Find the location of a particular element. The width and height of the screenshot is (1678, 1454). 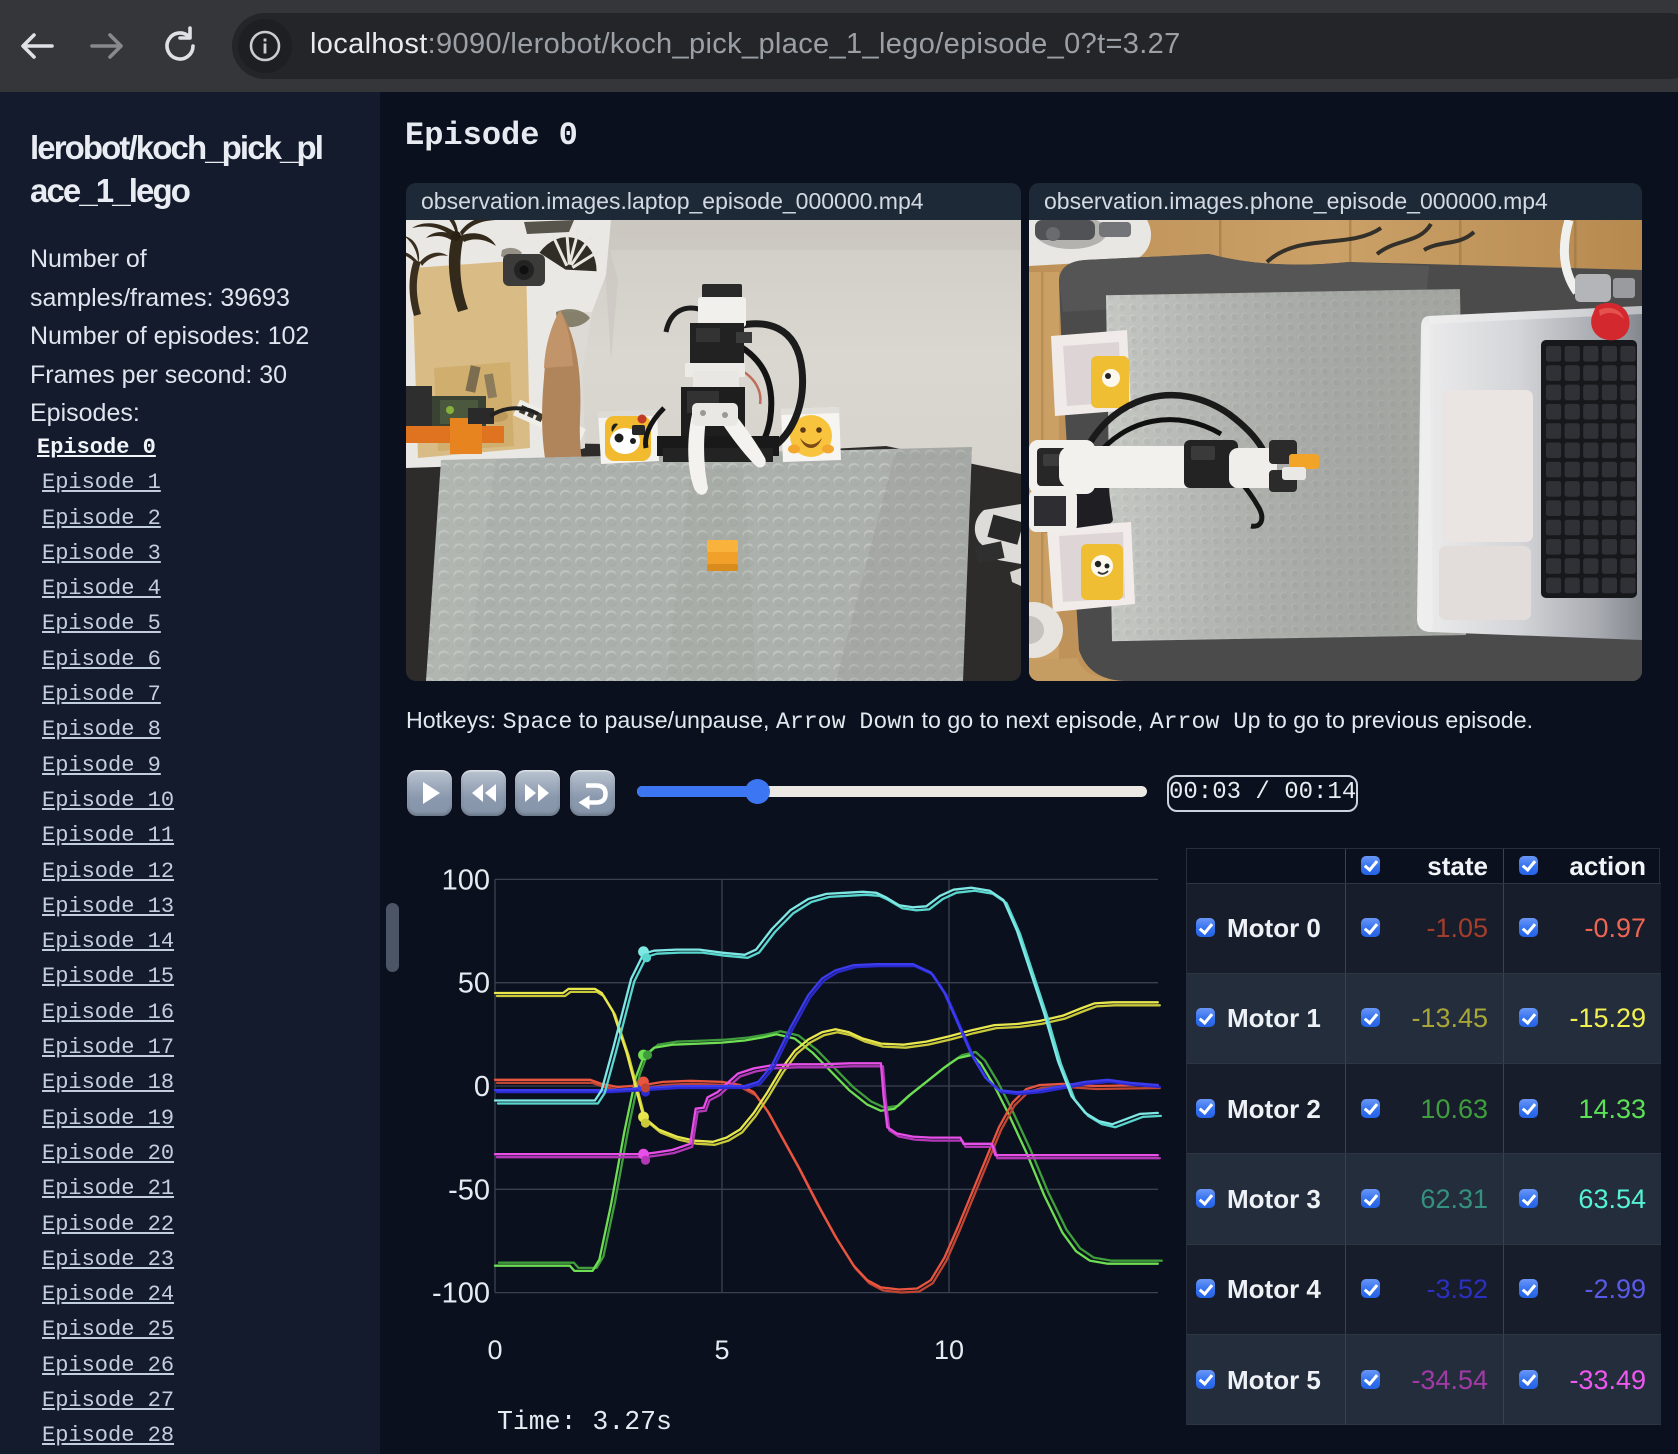

svg-text: -100 is located at coordinates (461, 1294).